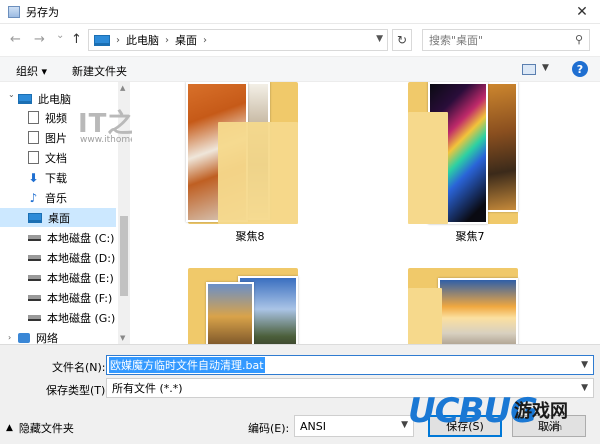 The height and width of the screenshot is (444, 600). Describe the element at coordinates (350, 365) in the screenshot. I see `filename-field: 欧媒魔方临时文件自动清理.bat ▼` at that location.